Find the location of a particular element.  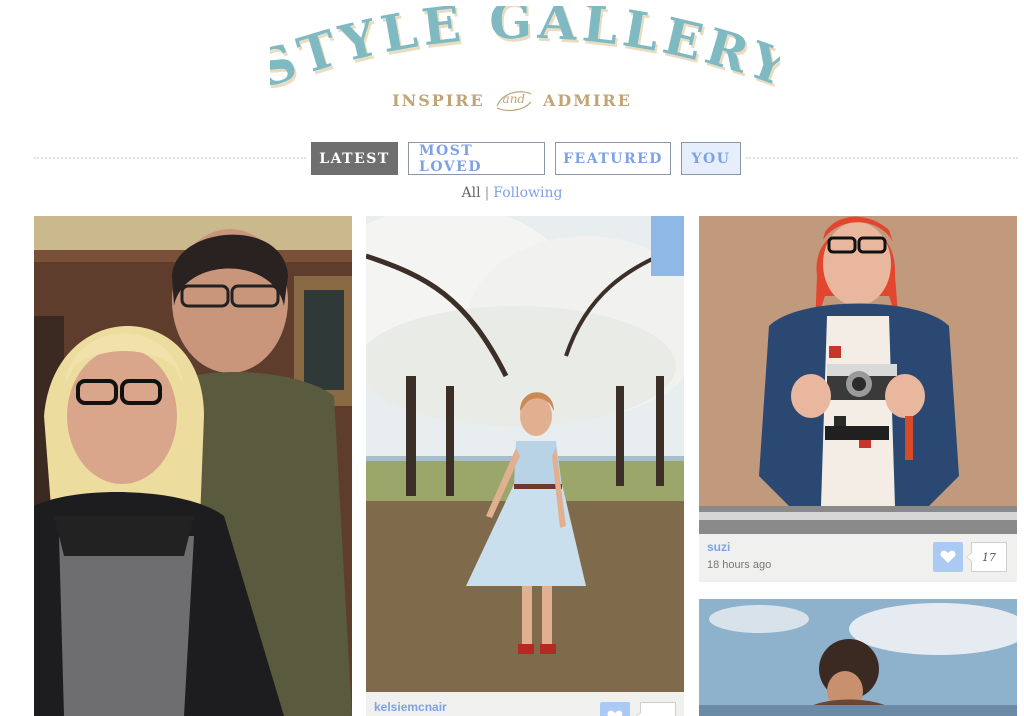

post-username: kelsiemcnair is located at coordinates (410, 707).